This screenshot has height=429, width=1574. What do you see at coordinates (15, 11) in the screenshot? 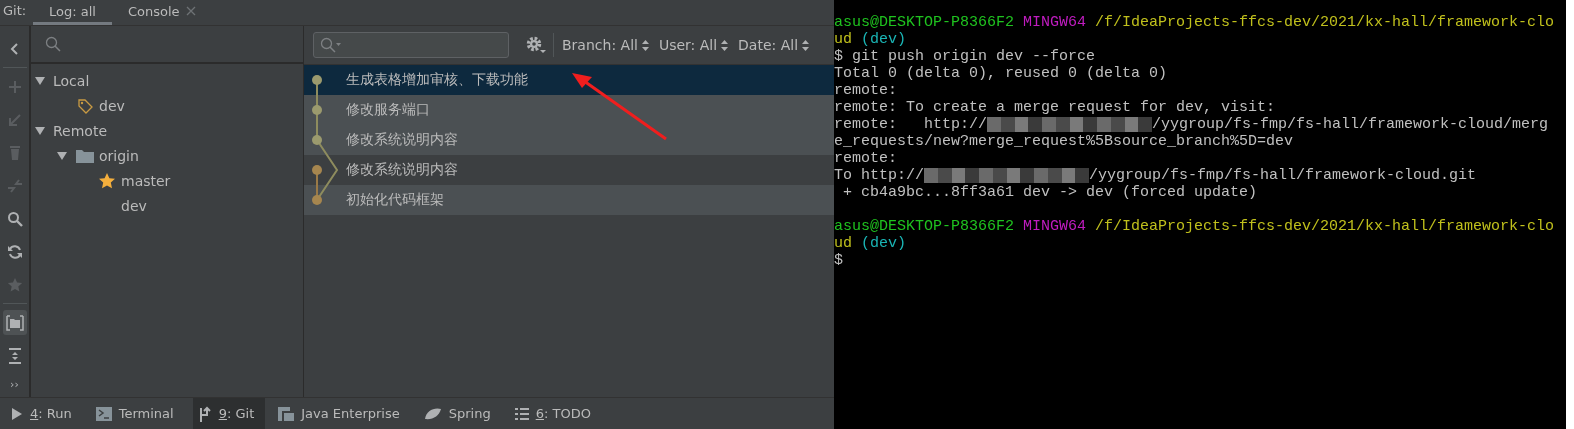
I see `panel-label: Git:` at bounding box center [15, 11].